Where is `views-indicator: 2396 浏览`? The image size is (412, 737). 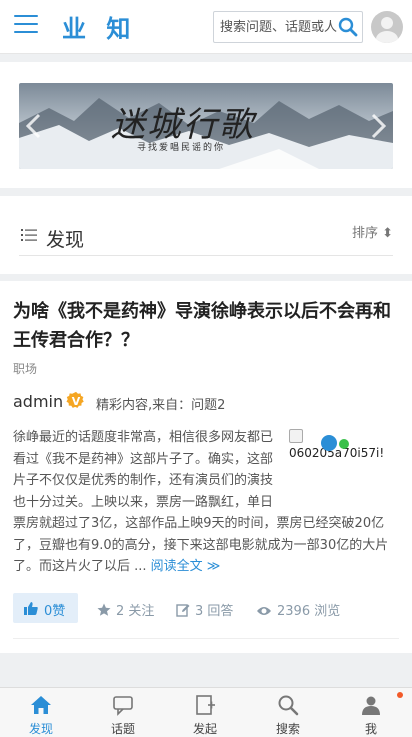 views-indicator: 2396 浏览 is located at coordinates (298, 609).